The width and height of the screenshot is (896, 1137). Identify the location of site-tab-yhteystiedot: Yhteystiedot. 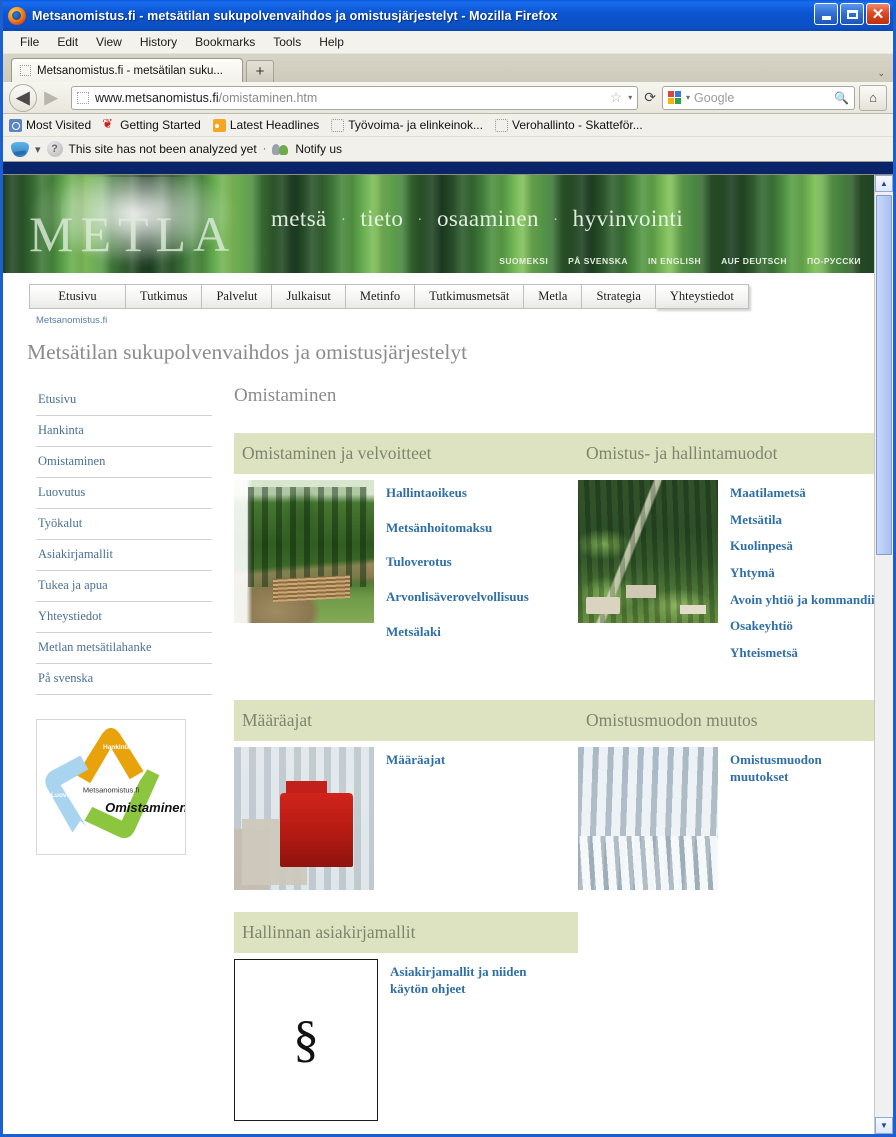
(701, 296).